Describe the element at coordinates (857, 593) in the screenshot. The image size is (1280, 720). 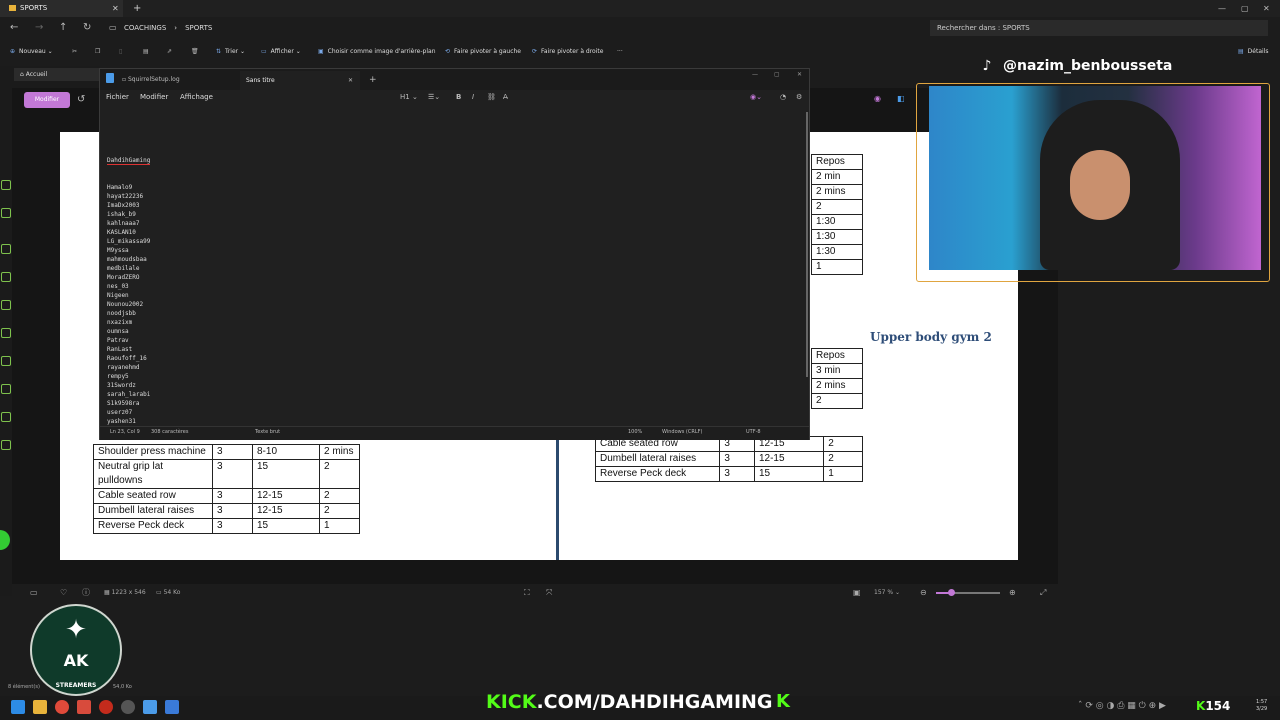
I see `actual-size-icon: ▣` at that location.